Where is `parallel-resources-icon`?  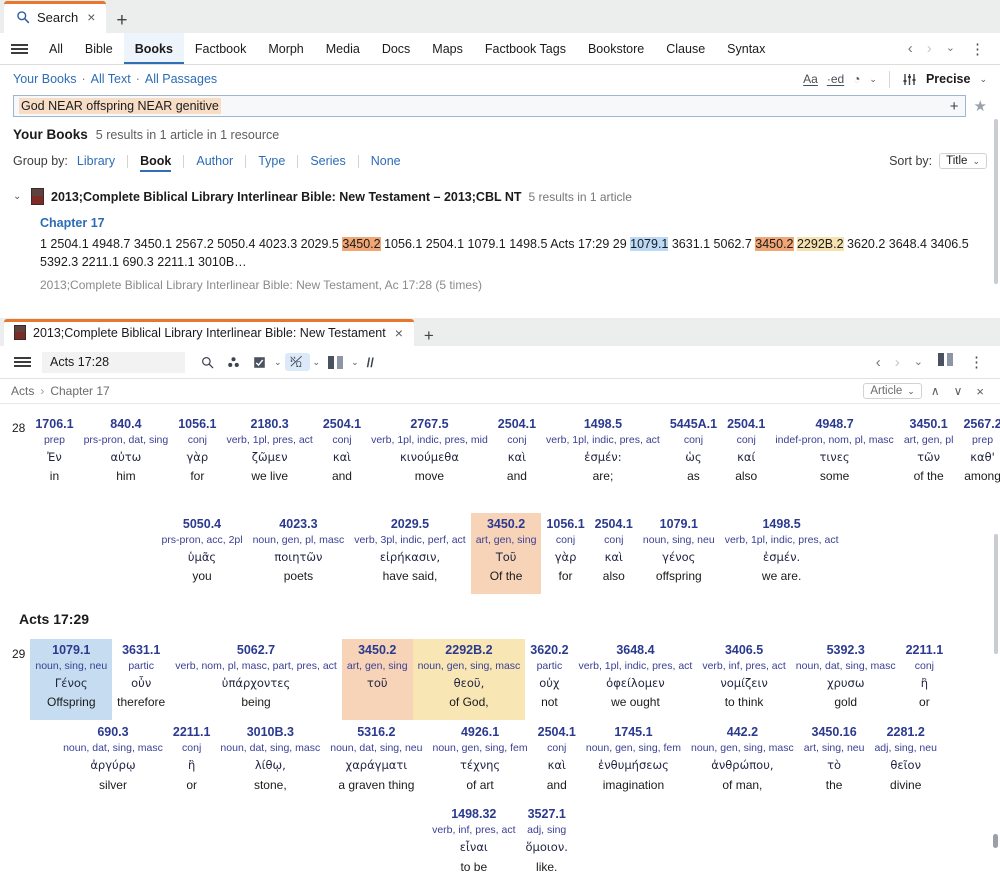
parallel-resources-icon is located at coordinates (233, 362).